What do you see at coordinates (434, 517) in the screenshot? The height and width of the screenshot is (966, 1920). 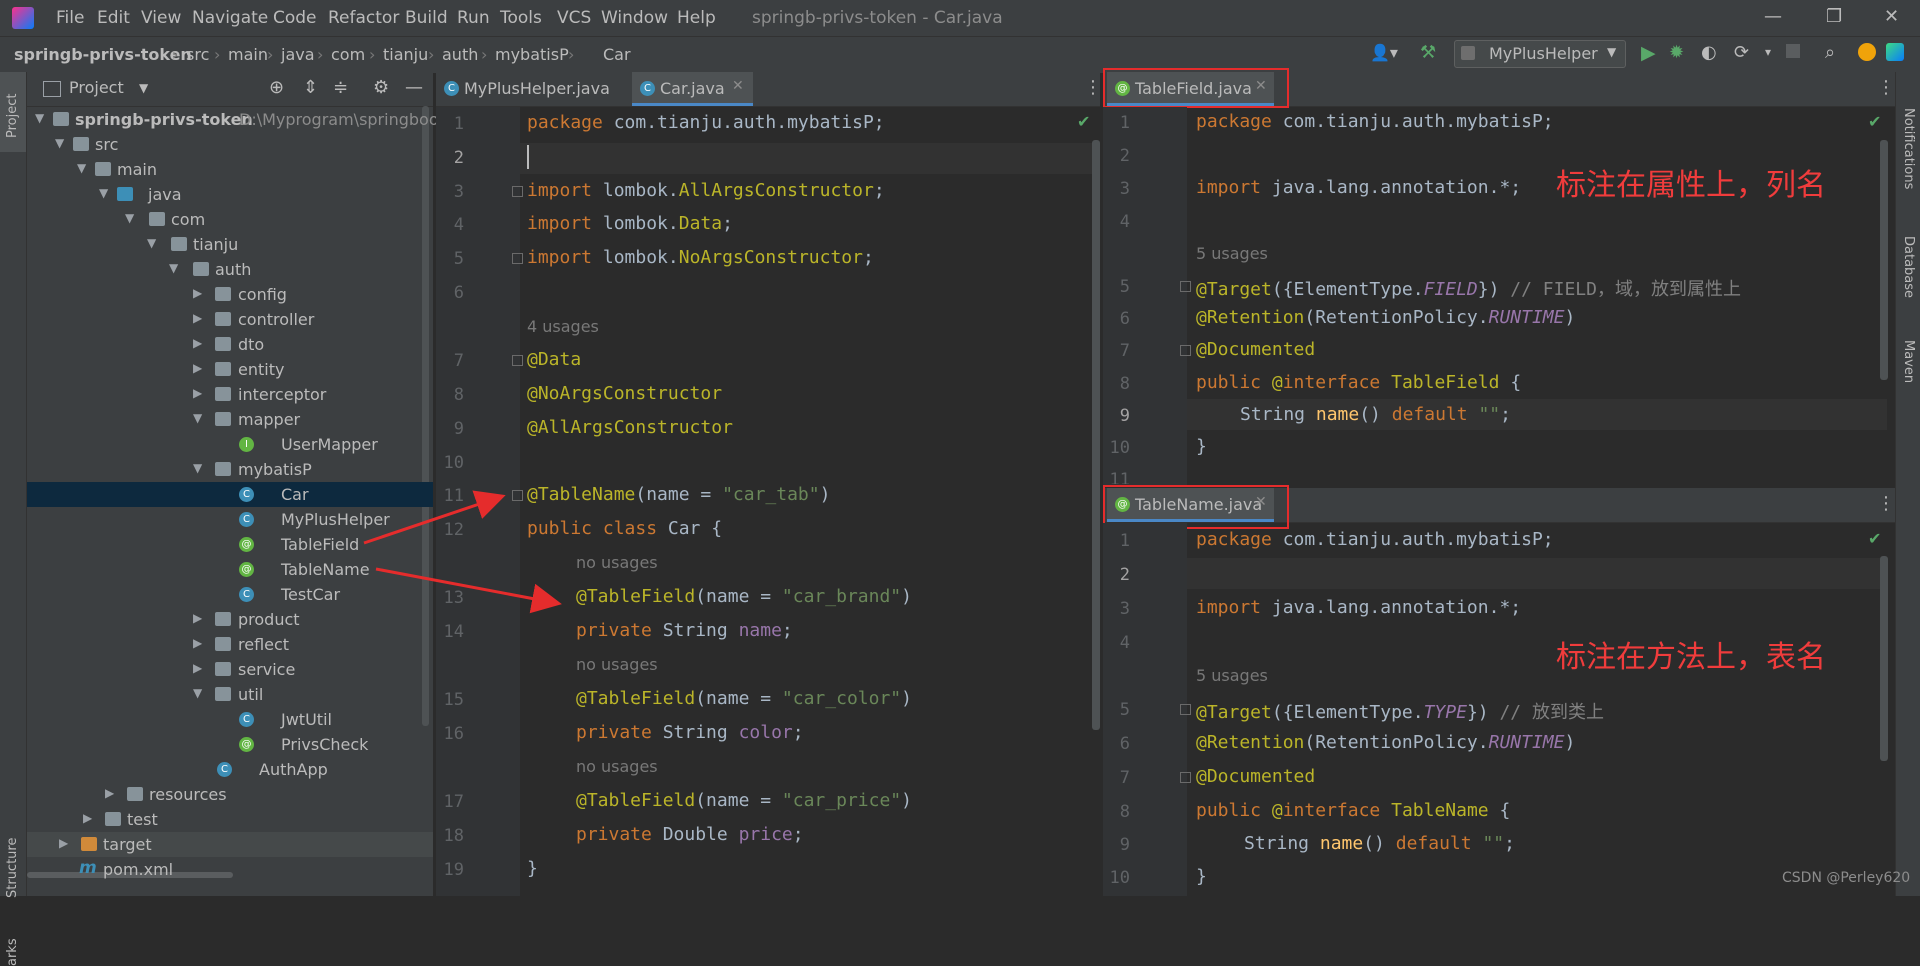 I see `arrow-tablefield-to-car` at bounding box center [434, 517].